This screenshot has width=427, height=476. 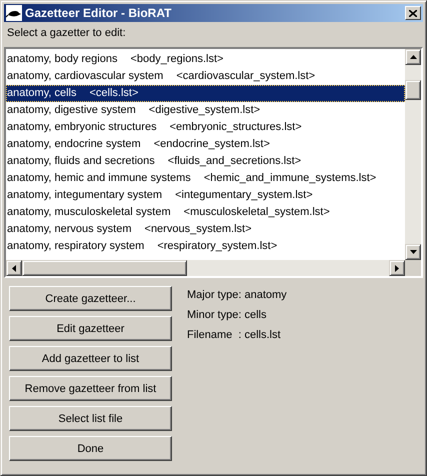 What do you see at coordinates (205, 93) in the screenshot?
I see `list-item: anatomy, cells <cells.lst>` at bounding box center [205, 93].